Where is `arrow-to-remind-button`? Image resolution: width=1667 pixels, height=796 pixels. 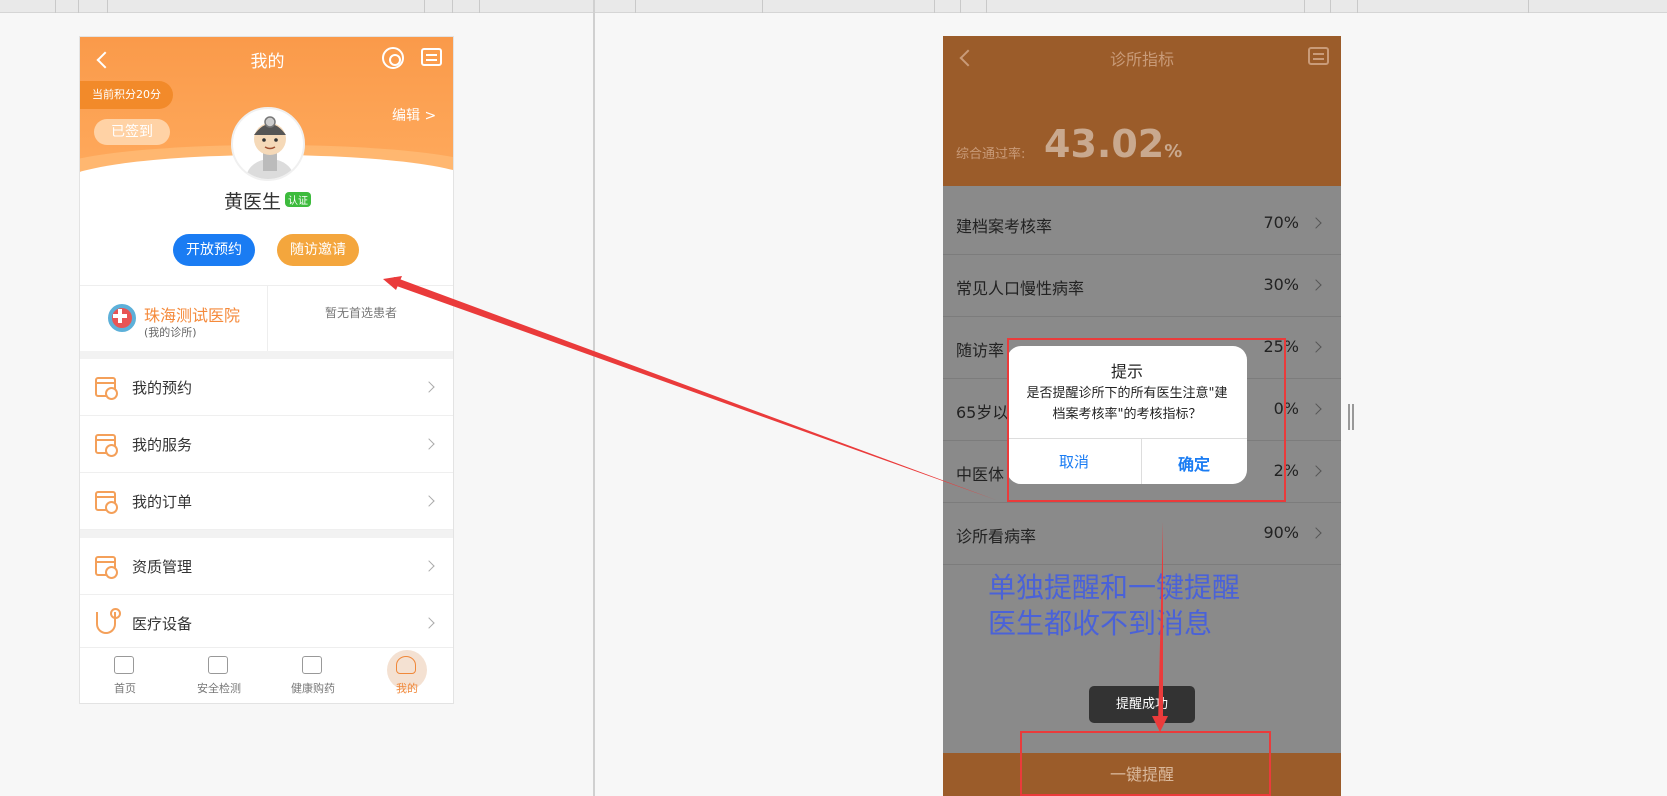
arrow-to-remind-button is located at coordinates (1160, 623).